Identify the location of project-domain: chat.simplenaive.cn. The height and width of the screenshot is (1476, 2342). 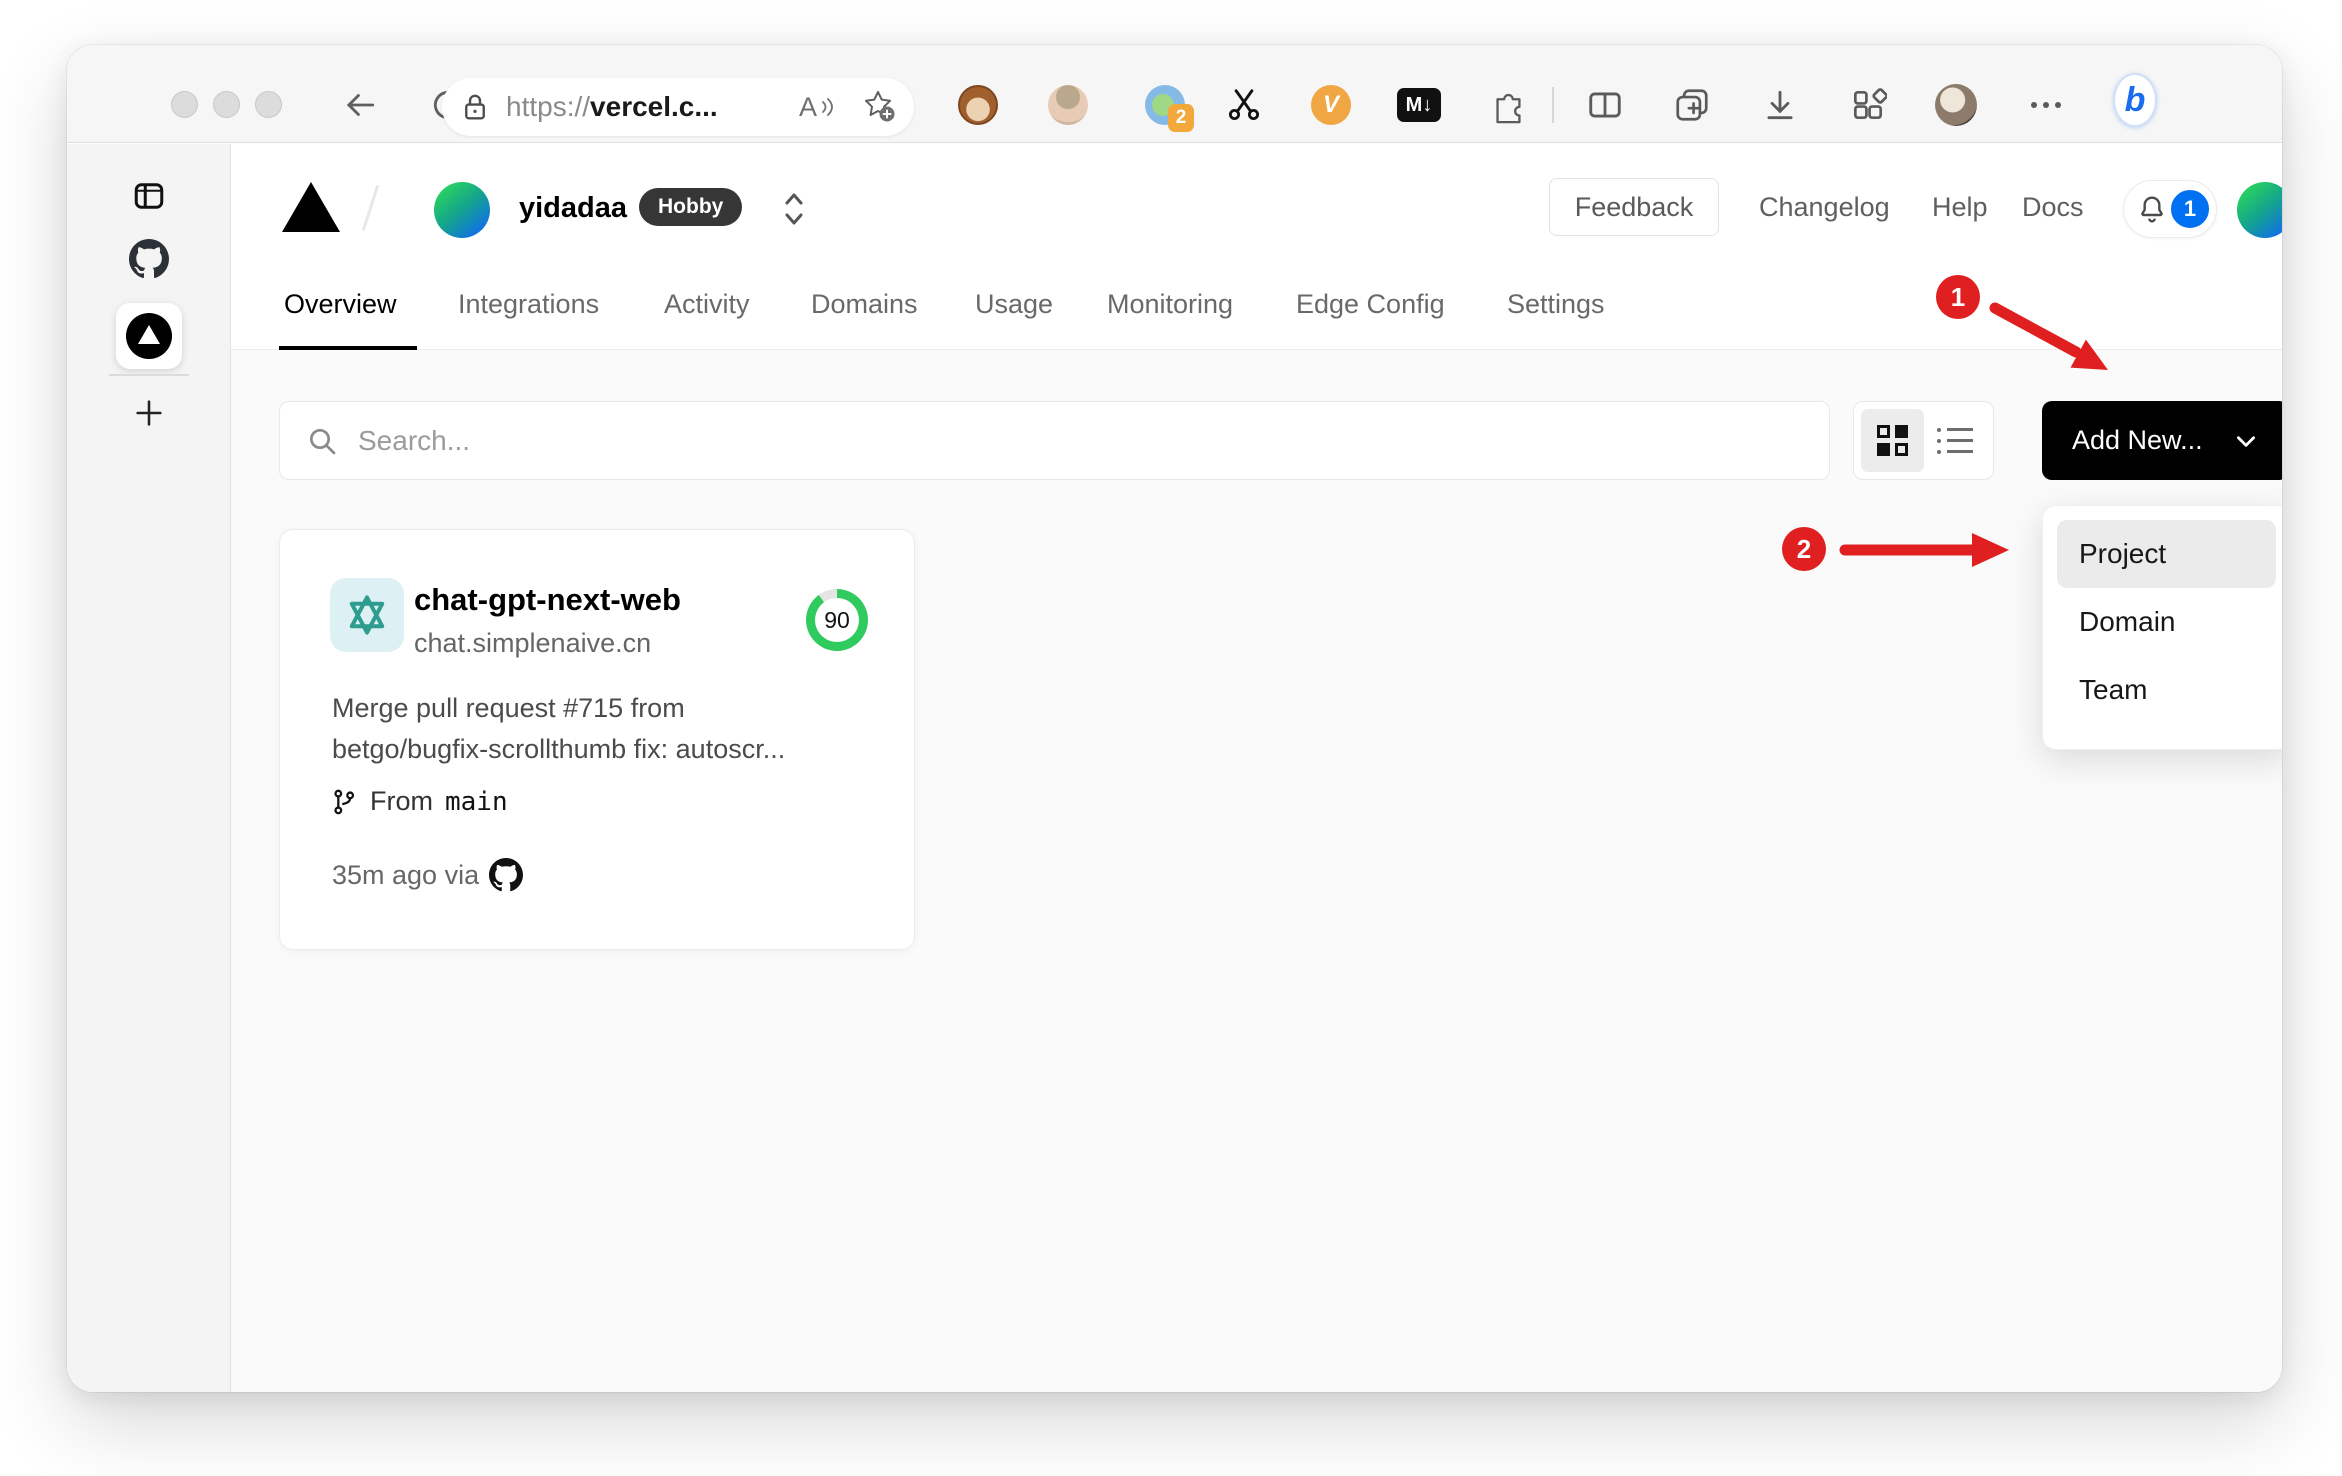
(532, 643).